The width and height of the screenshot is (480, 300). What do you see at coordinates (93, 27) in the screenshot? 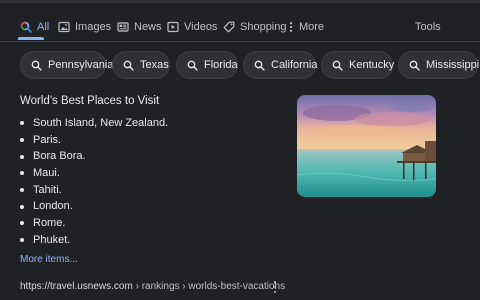
I see `tab-images-label: Images` at bounding box center [93, 27].